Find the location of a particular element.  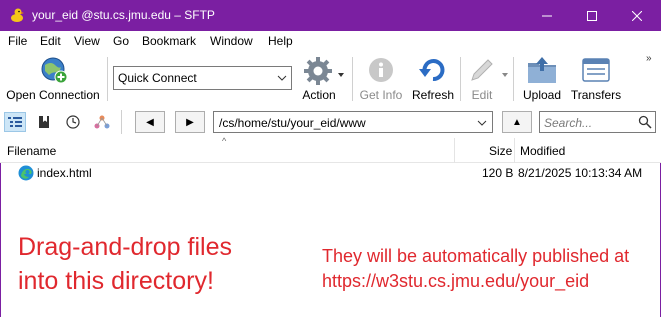

refresh-icon is located at coordinates (432, 70).